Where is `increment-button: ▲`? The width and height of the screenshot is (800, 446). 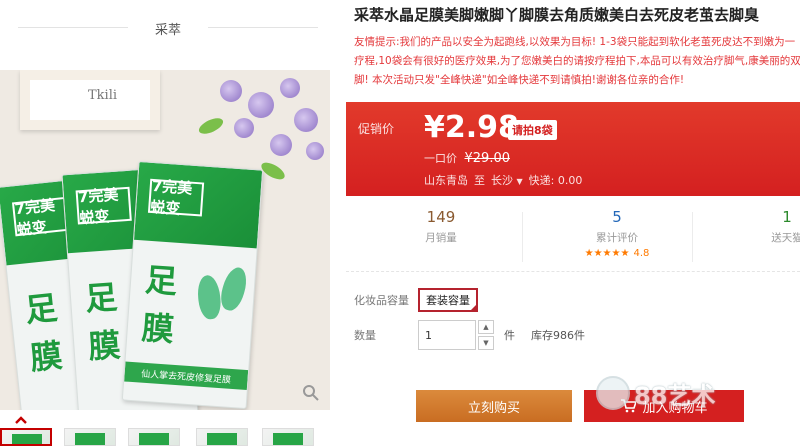
increment-button: ▲ is located at coordinates (486, 327).